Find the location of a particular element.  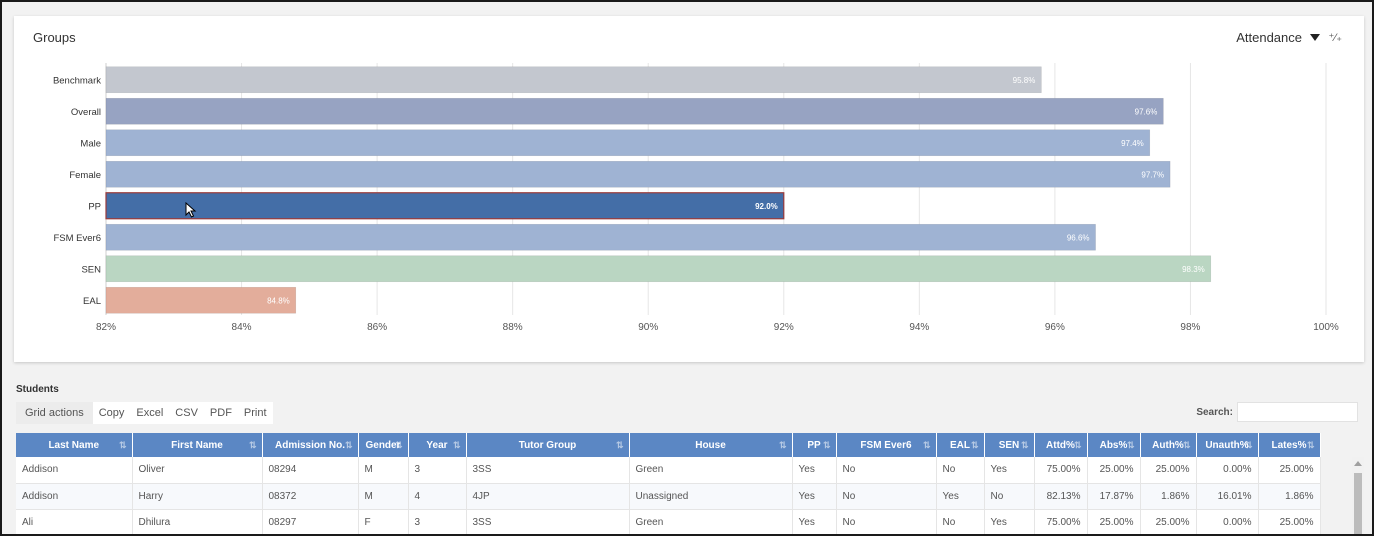

bar-fsm-ever6 is located at coordinates (600, 237).